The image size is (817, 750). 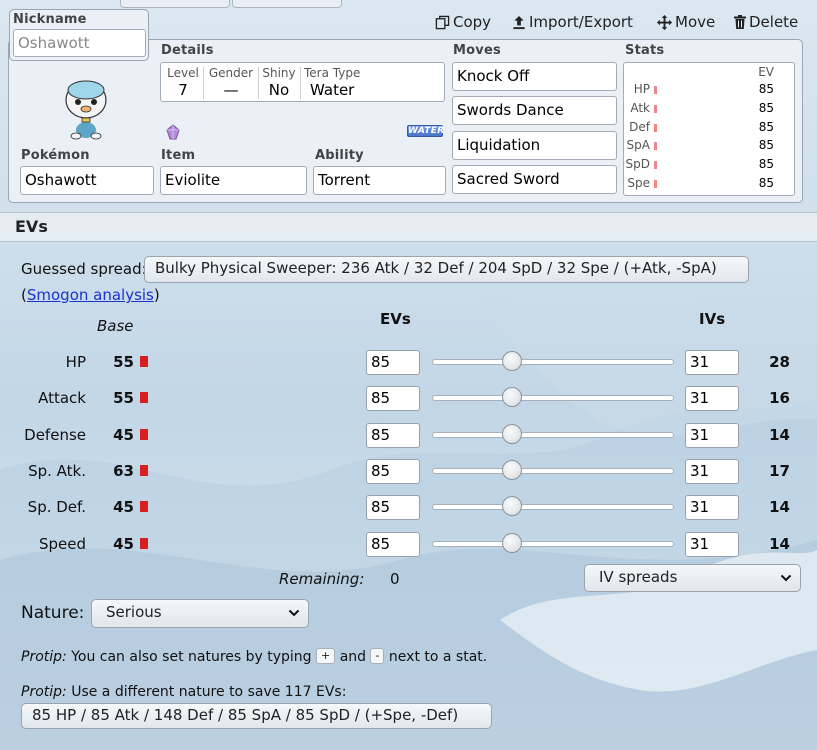 What do you see at coordinates (709, 91) in the screenshot?
I see `stat-row: HP 85` at bounding box center [709, 91].